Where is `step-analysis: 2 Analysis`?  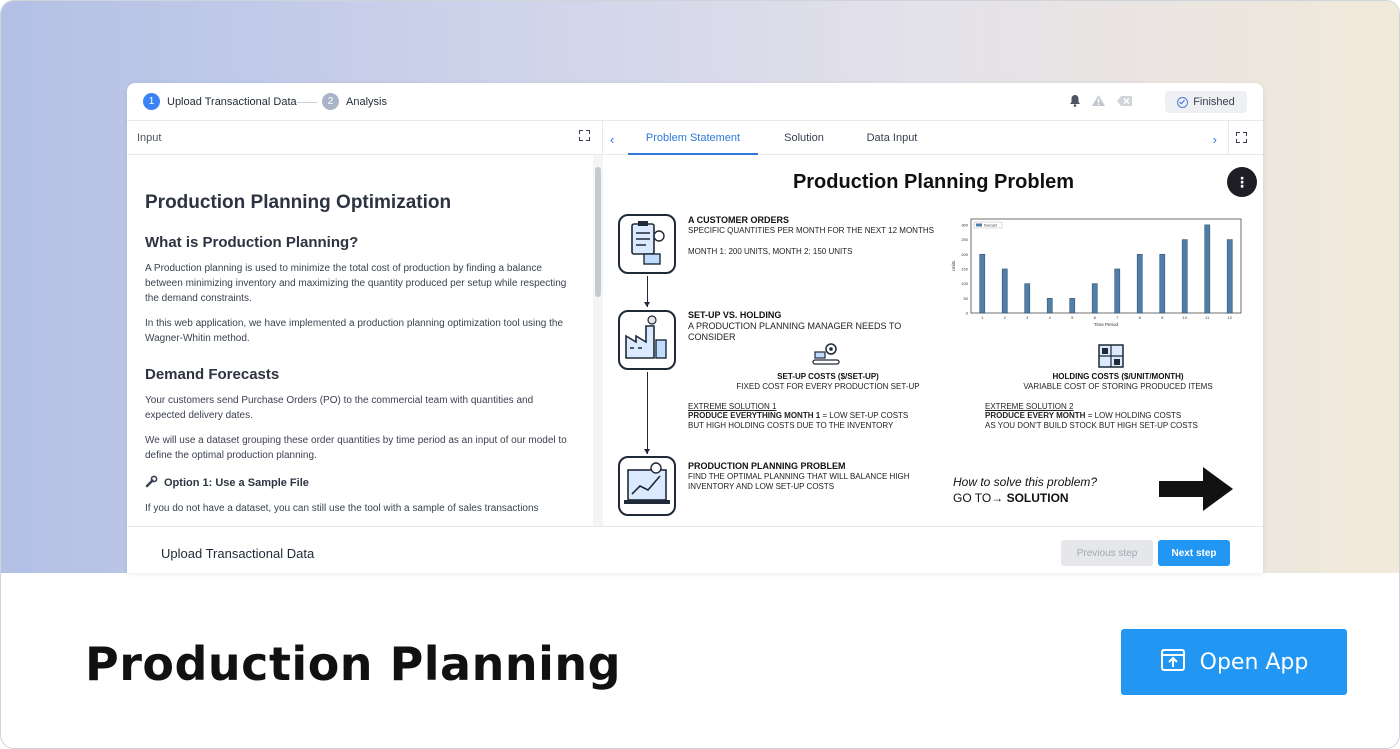 step-analysis: 2 Analysis is located at coordinates (354, 101).